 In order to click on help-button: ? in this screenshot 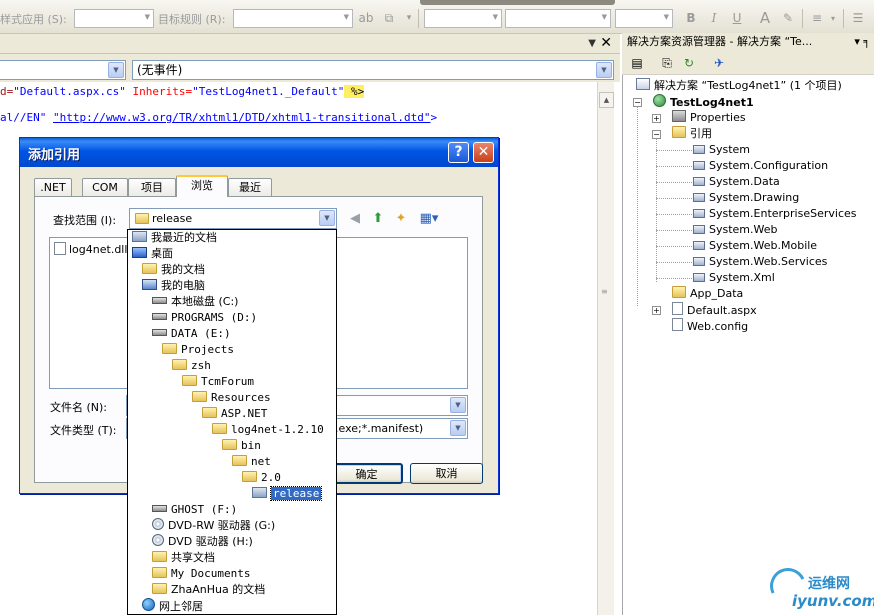, I will do `click(458, 152)`.